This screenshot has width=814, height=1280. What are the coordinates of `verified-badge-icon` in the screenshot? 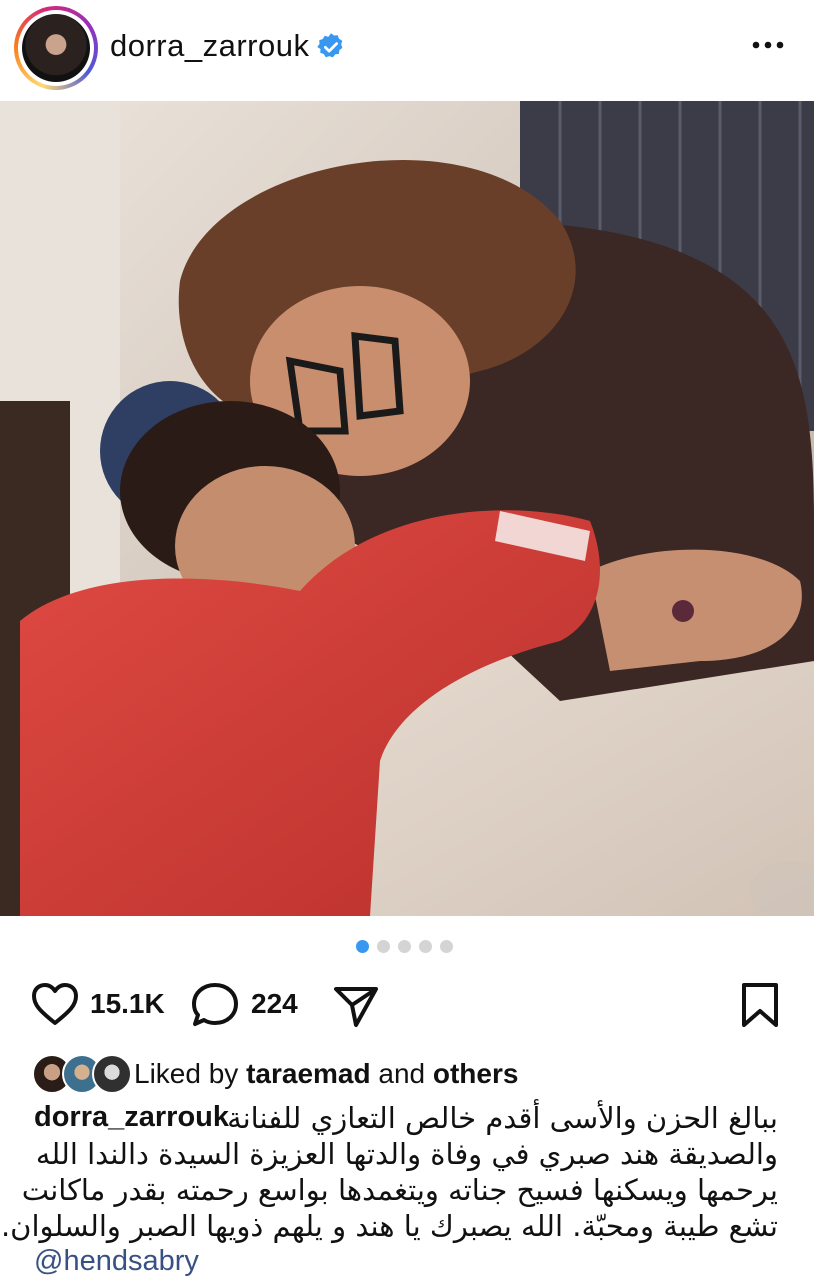 It's located at (330, 45).